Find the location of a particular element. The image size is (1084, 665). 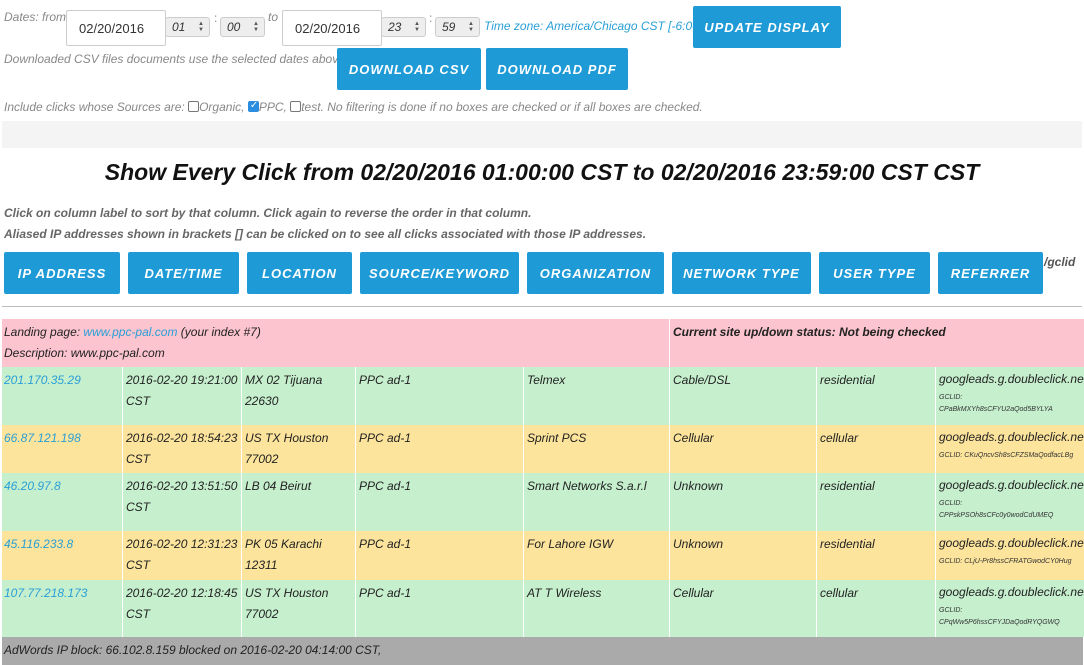

sort-datetime-button: Date/Time is located at coordinates (183, 273).